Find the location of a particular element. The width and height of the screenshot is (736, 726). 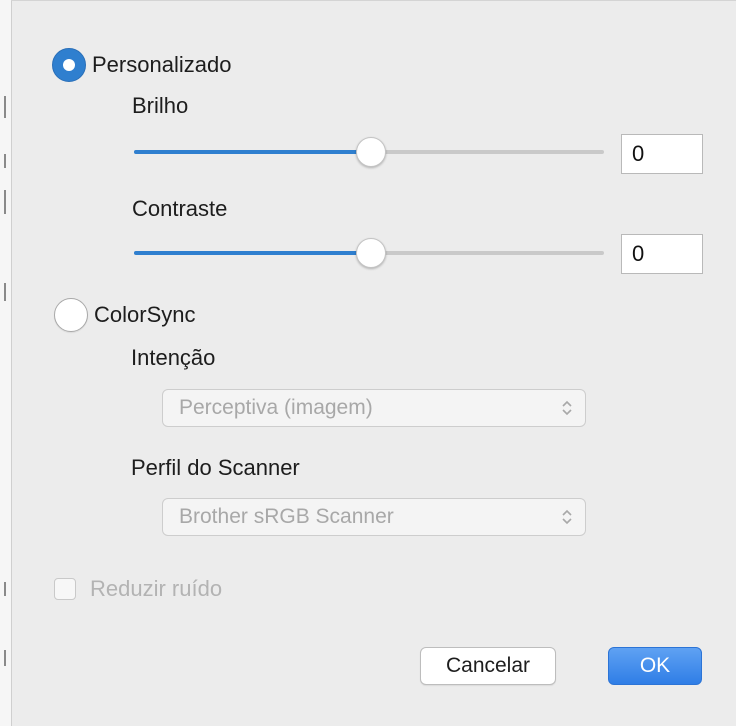

cancel-button: Cancelar is located at coordinates (488, 666).